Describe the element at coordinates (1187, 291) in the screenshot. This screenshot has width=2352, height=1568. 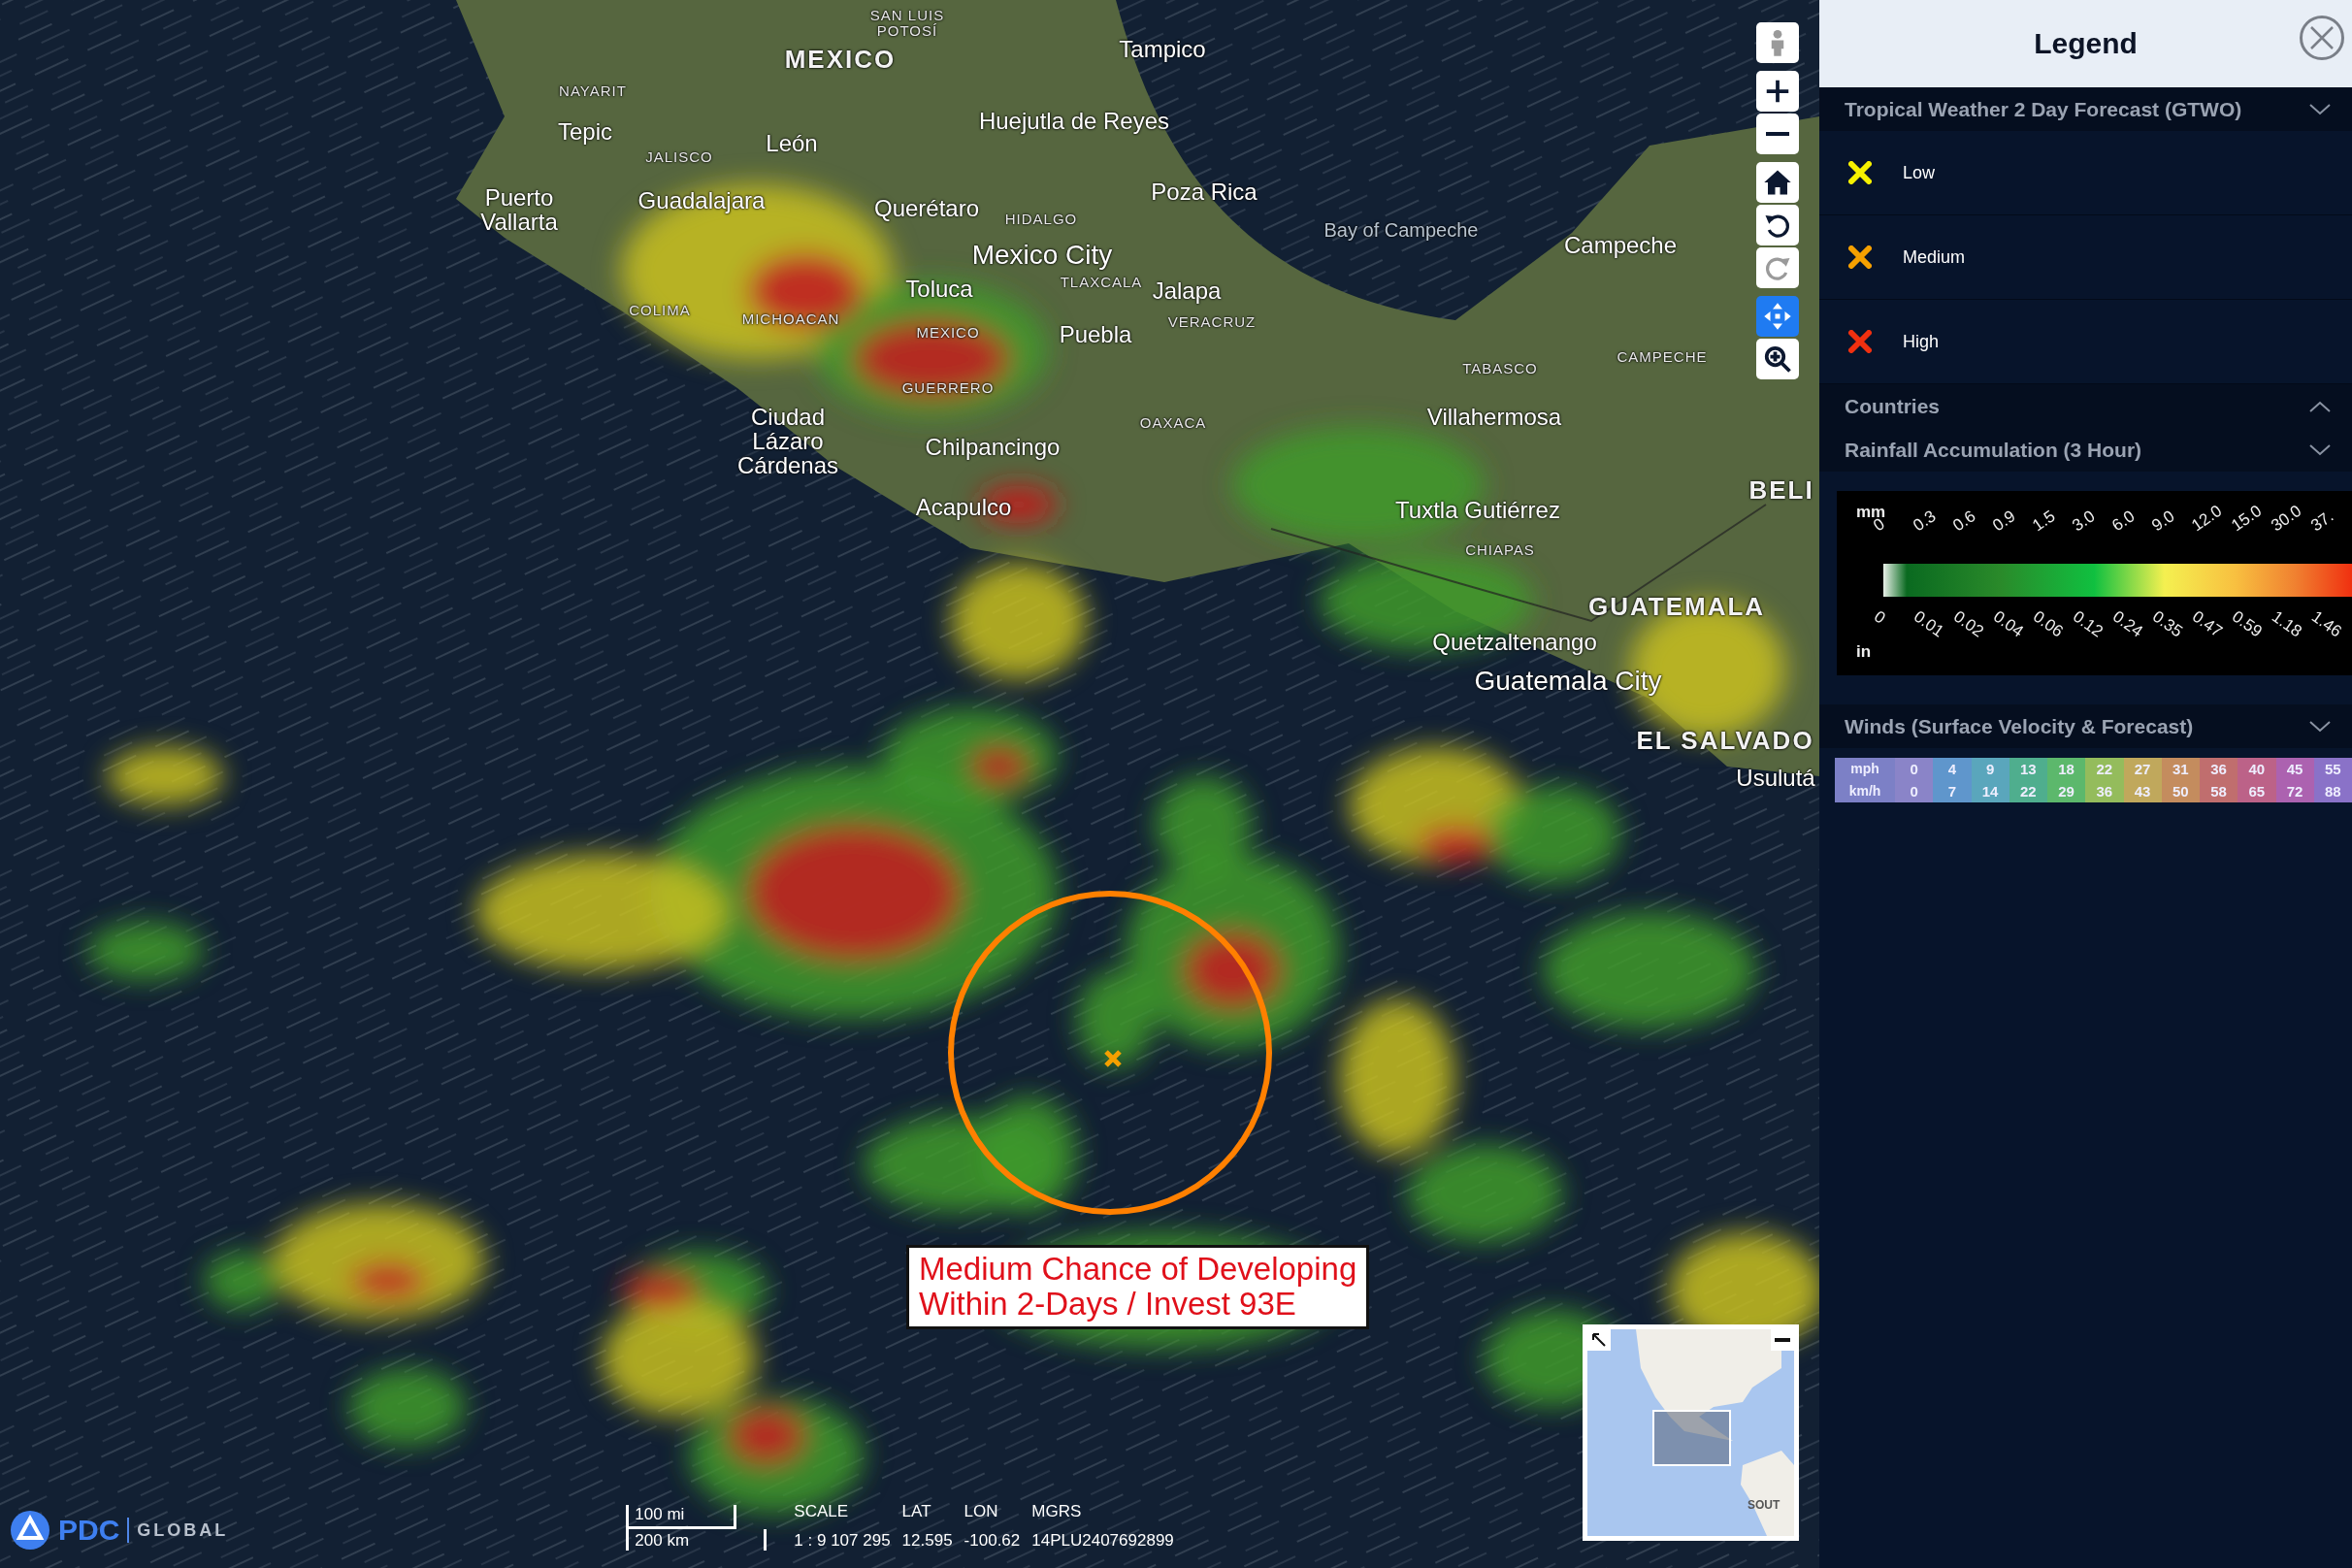
I see `place-label: Jalapa` at that location.